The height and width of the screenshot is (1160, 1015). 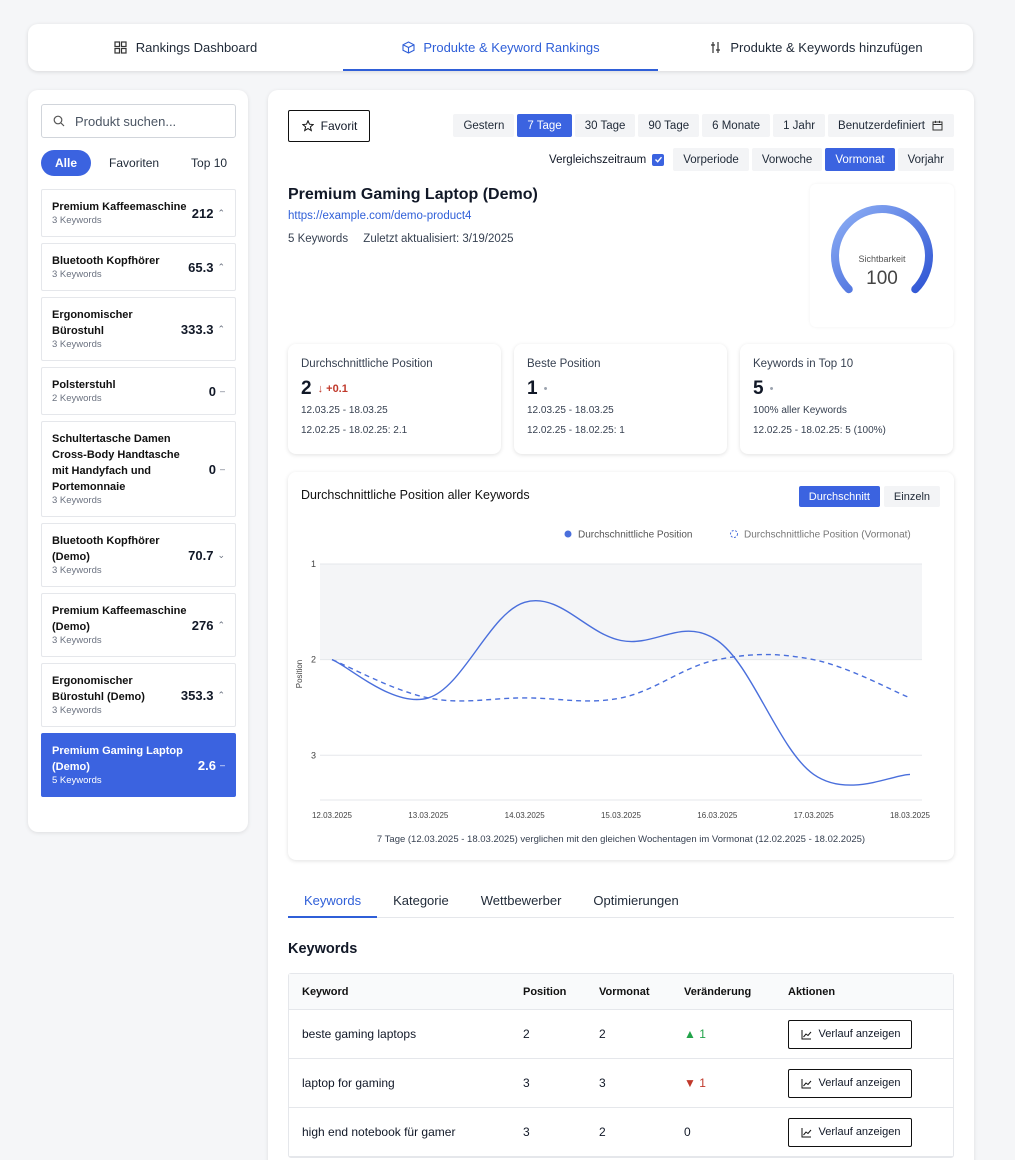 What do you see at coordinates (702, 1083) in the screenshot?
I see `cell-change-value: 1` at bounding box center [702, 1083].